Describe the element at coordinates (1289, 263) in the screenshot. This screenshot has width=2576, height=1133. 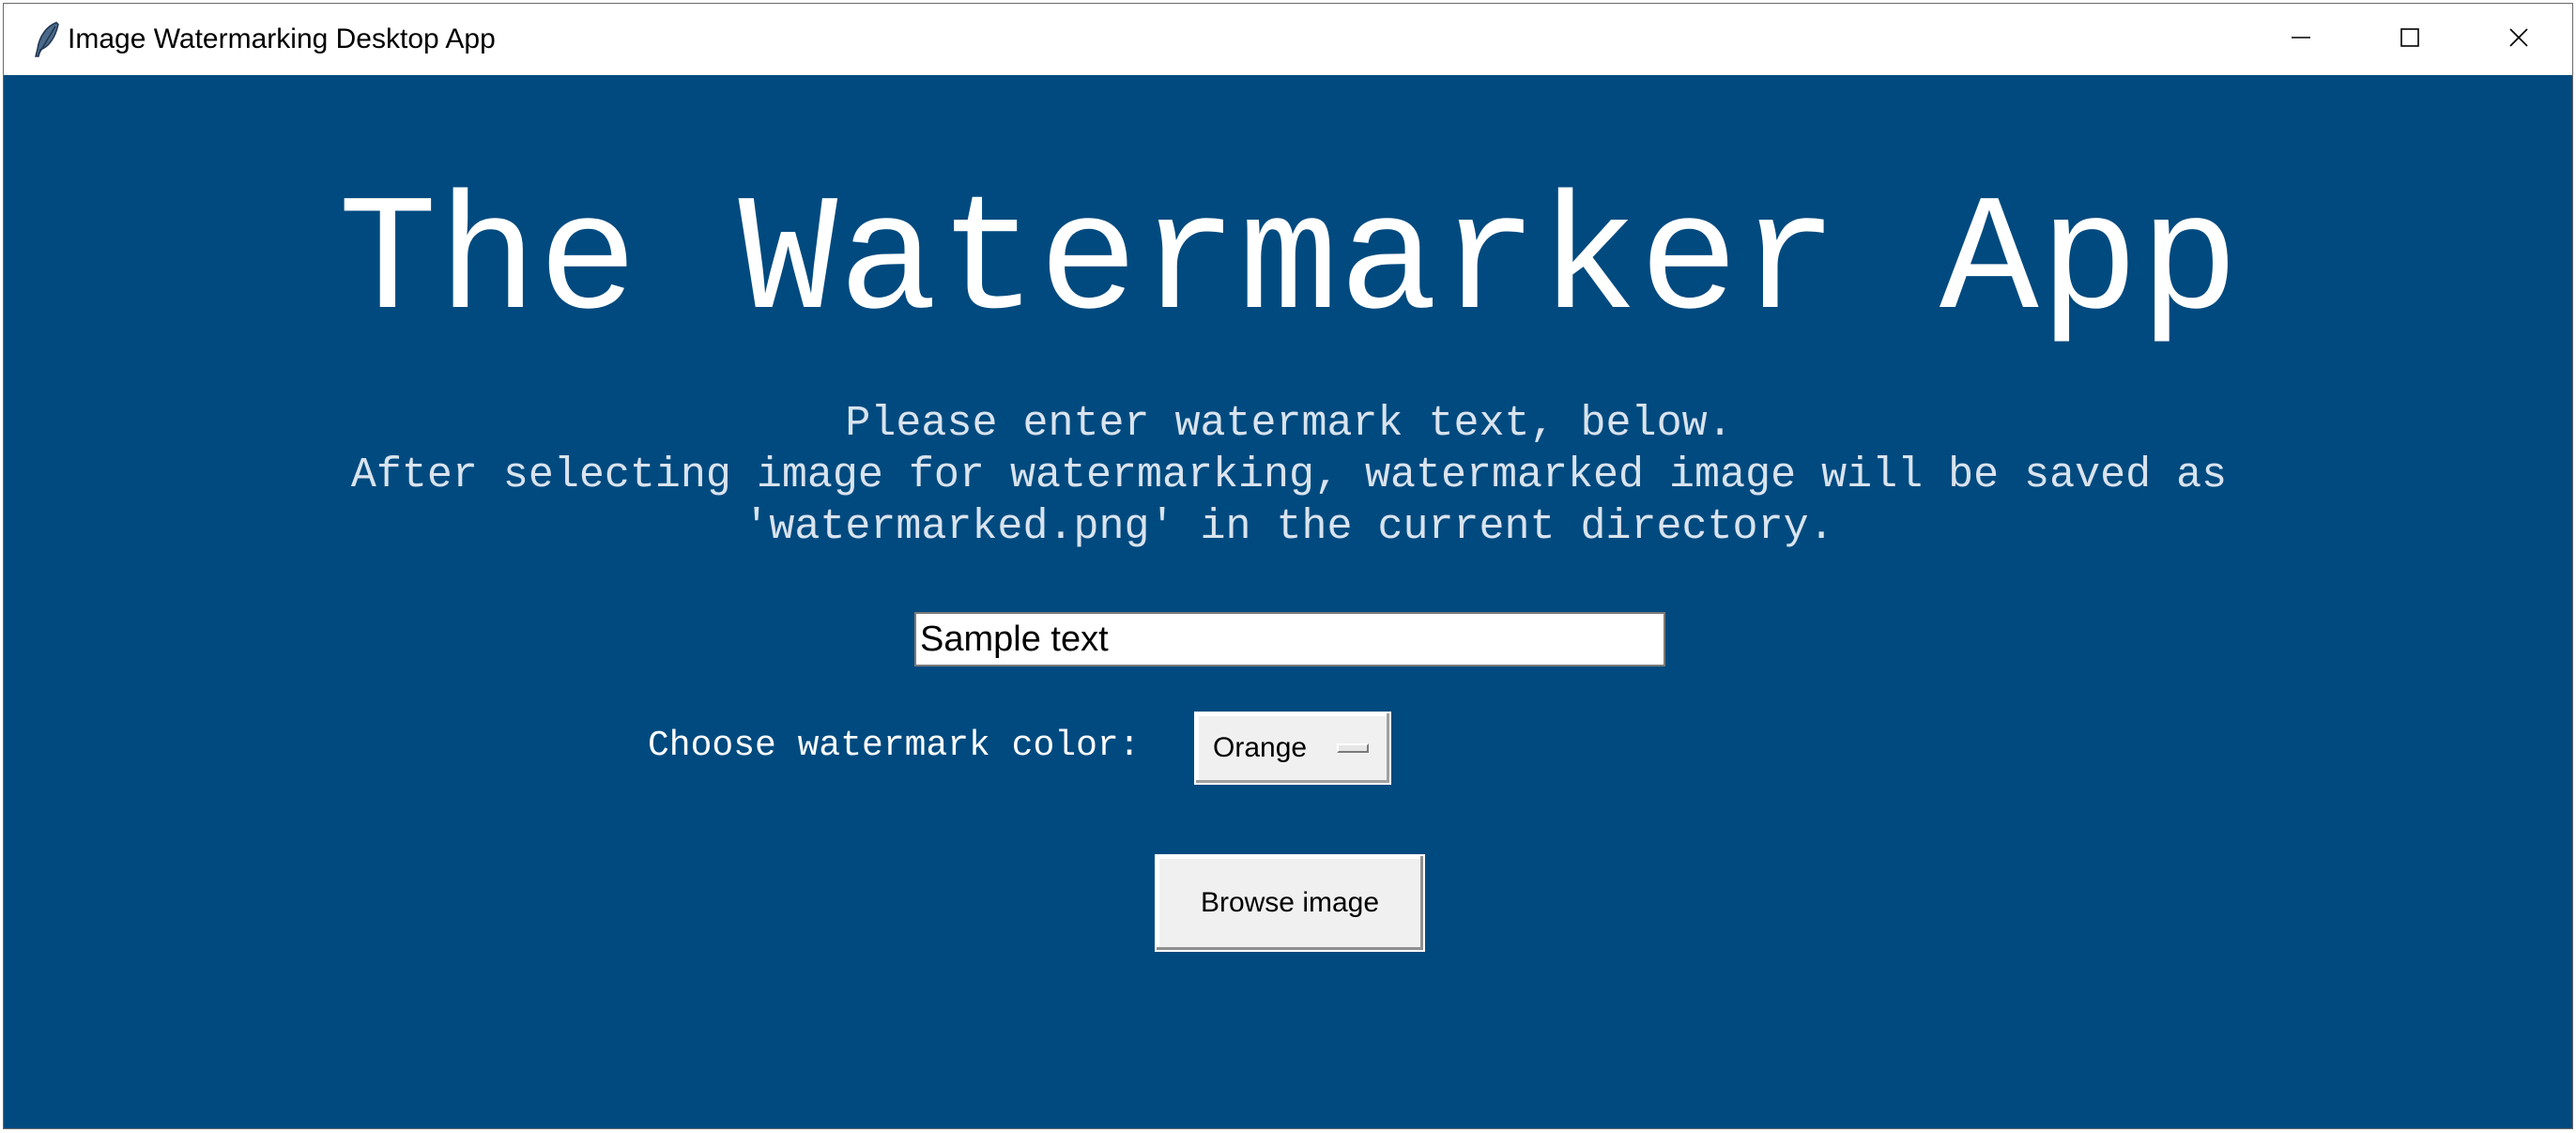
I see `page-title: The Watermarker App` at that location.